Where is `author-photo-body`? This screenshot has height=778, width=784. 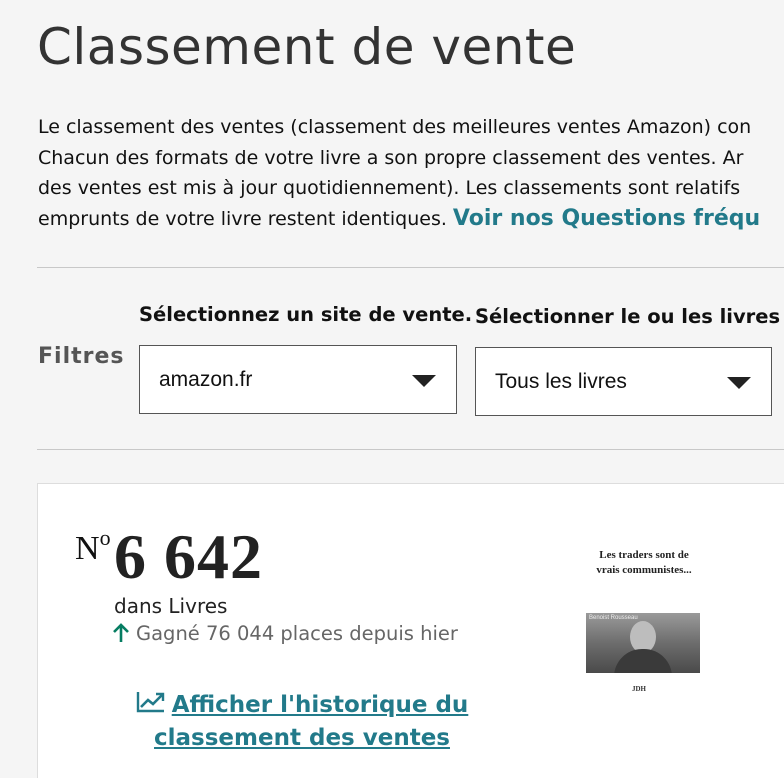
author-photo-body is located at coordinates (643, 661).